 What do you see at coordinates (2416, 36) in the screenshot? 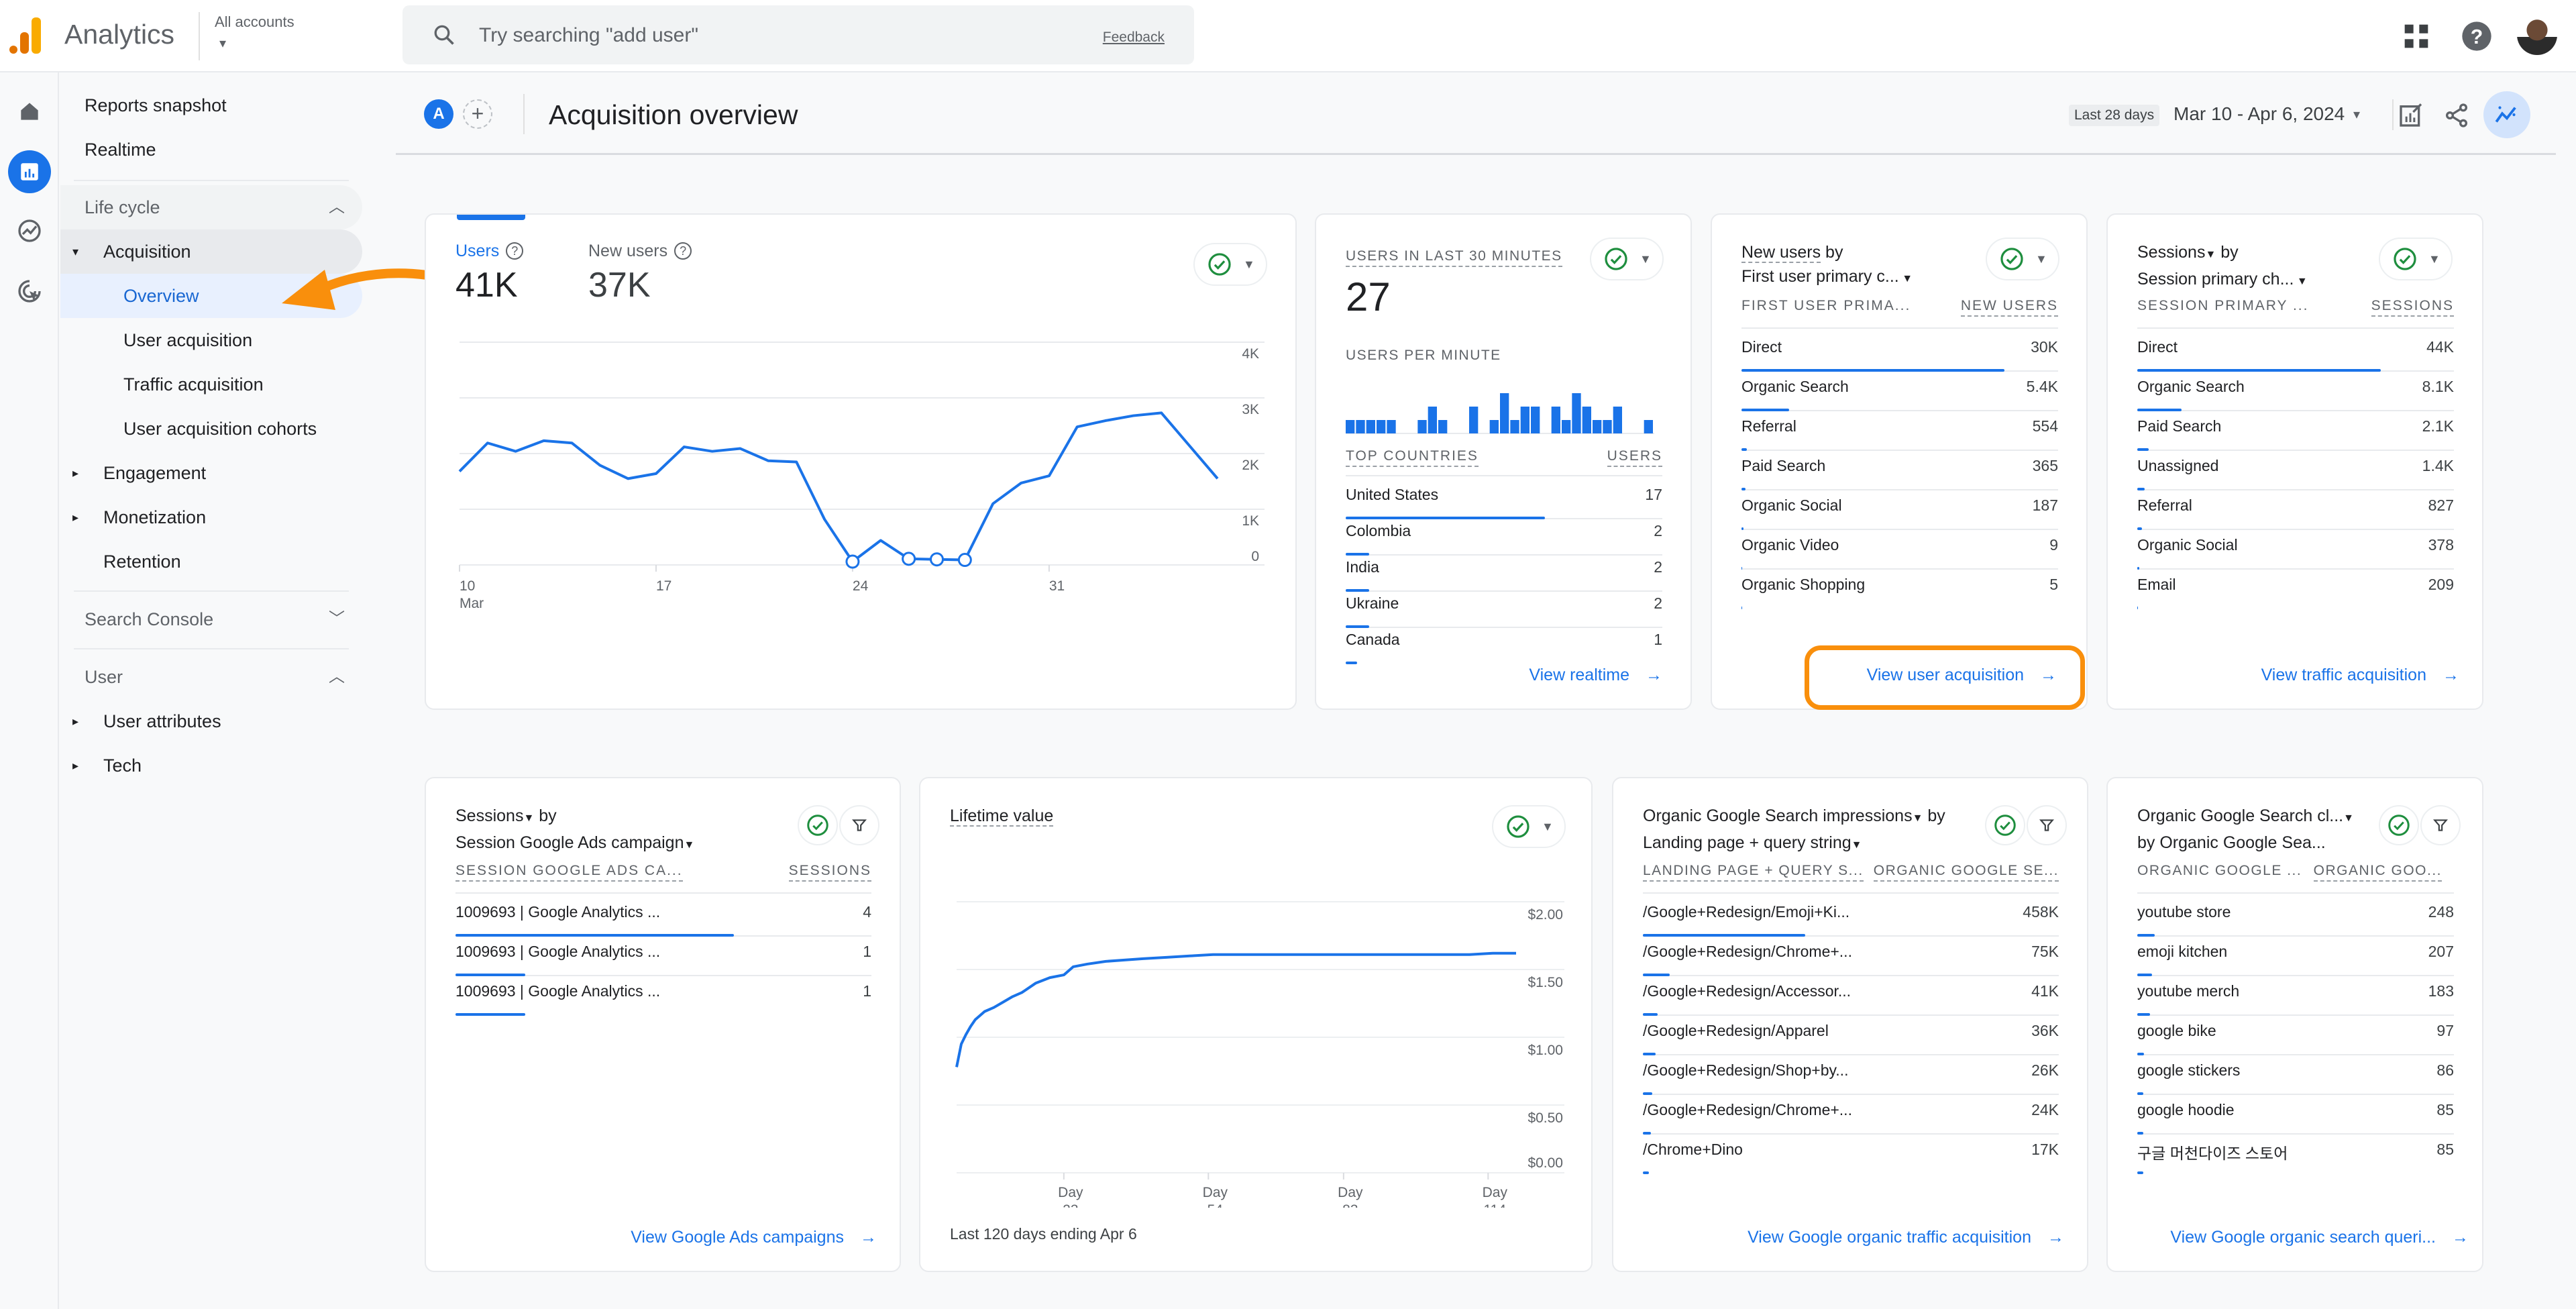
I see `apps-grid-icon` at bounding box center [2416, 36].